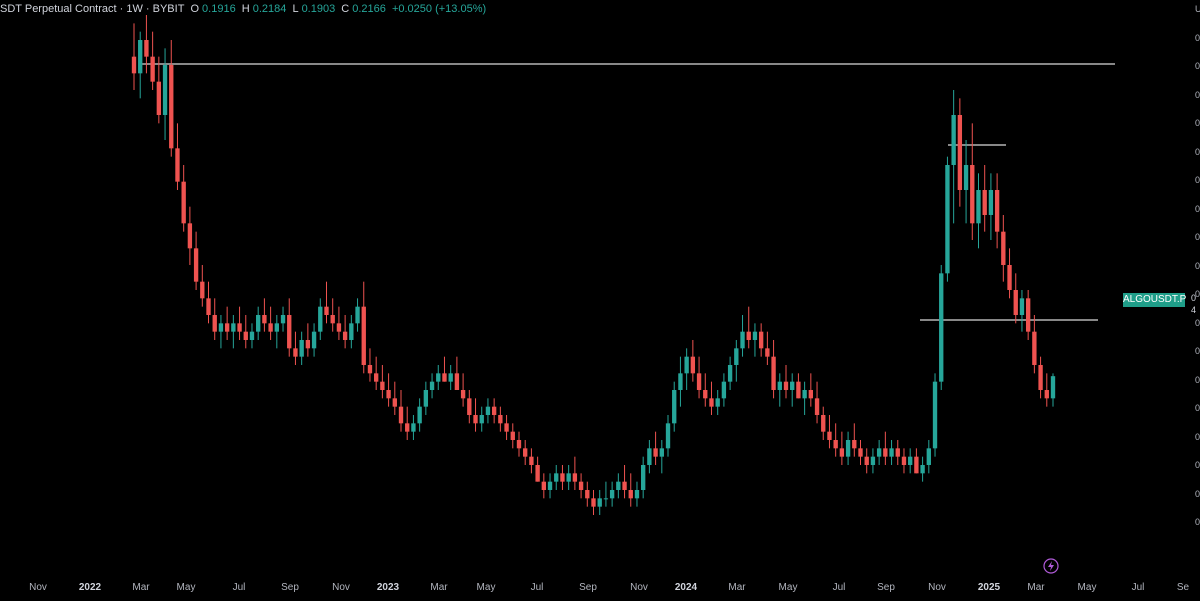 The image size is (1200, 601). I want to click on symbol-title: SDT Perpetual Contract · 1W · BYBIT, so click(92, 9).